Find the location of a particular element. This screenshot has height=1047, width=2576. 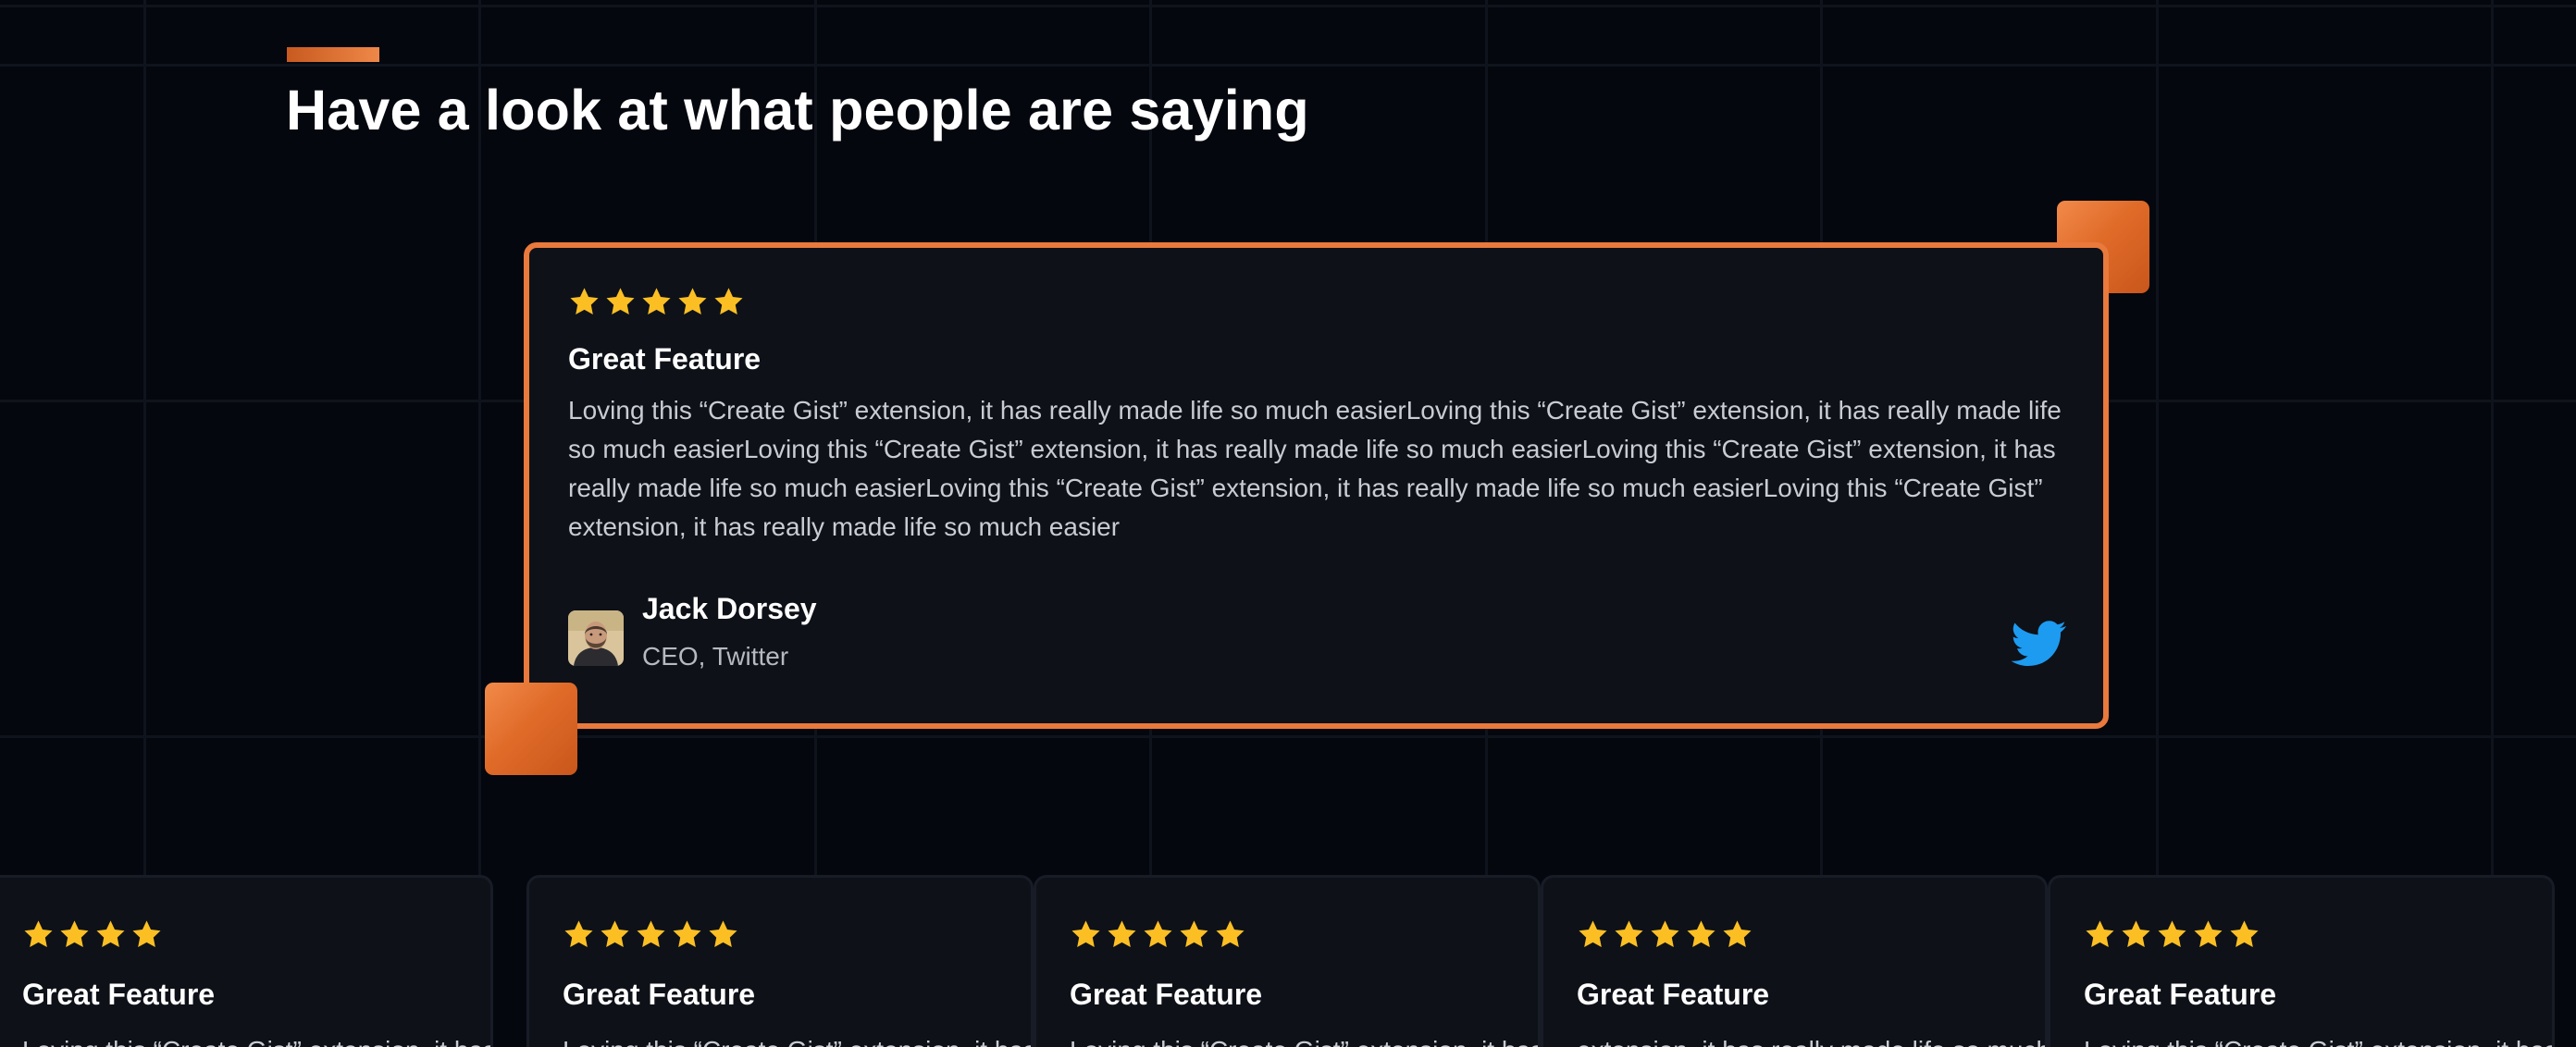

review-author: Jack Dorsey CEO, Twitter is located at coordinates (692, 632).